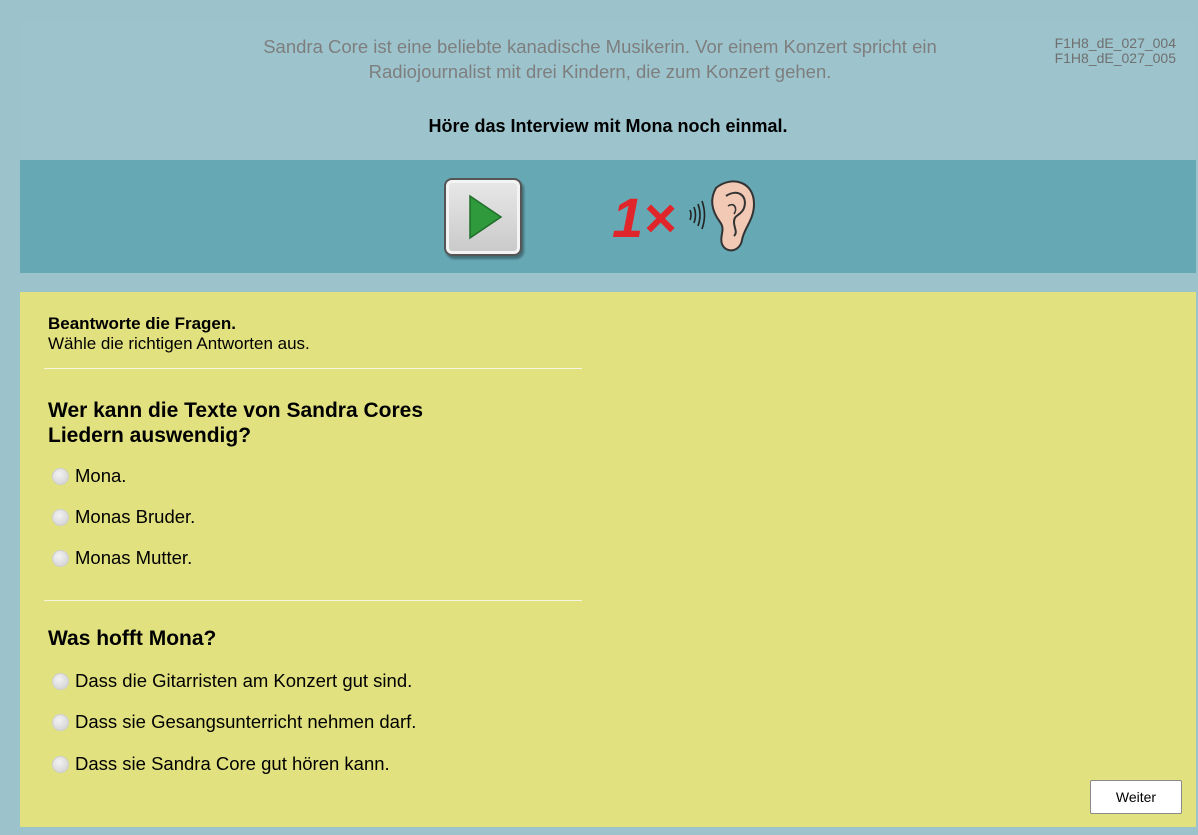  What do you see at coordinates (179, 343) in the screenshot?
I see `task-subtitle: Wähle die richtigen Antworten aus.` at bounding box center [179, 343].